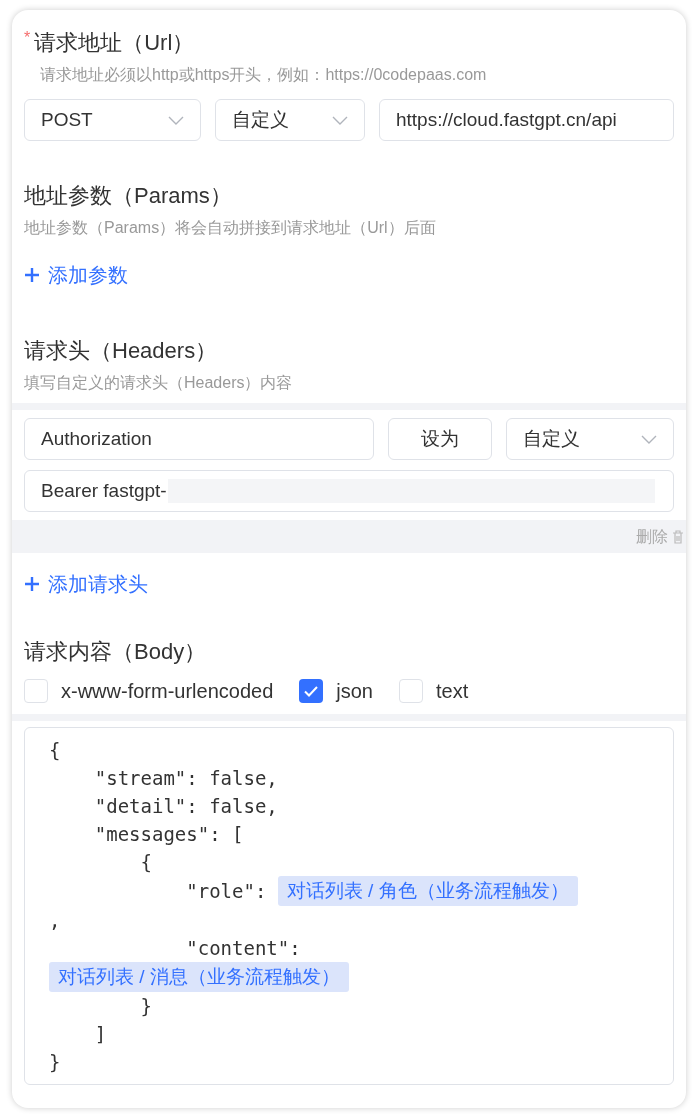  What do you see at coordinates (114, 43) in the screenshot?
I see `section-title: 请求地址（Url）` at bounding box center [114, 43].